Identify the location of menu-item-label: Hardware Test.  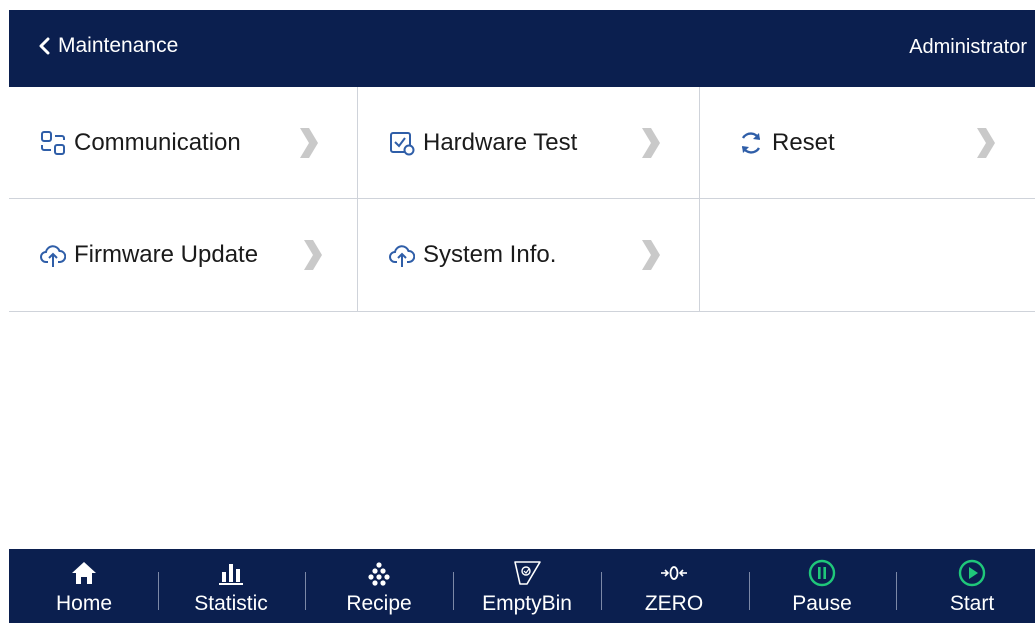
(500, 142).